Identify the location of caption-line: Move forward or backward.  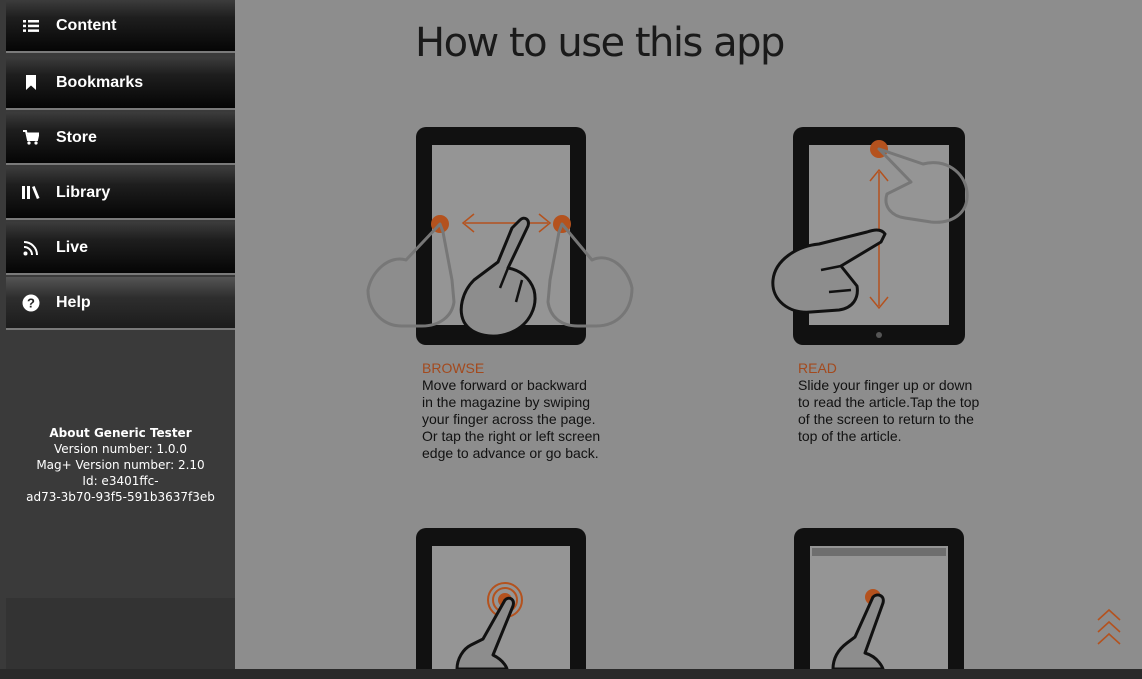
(504, 385).